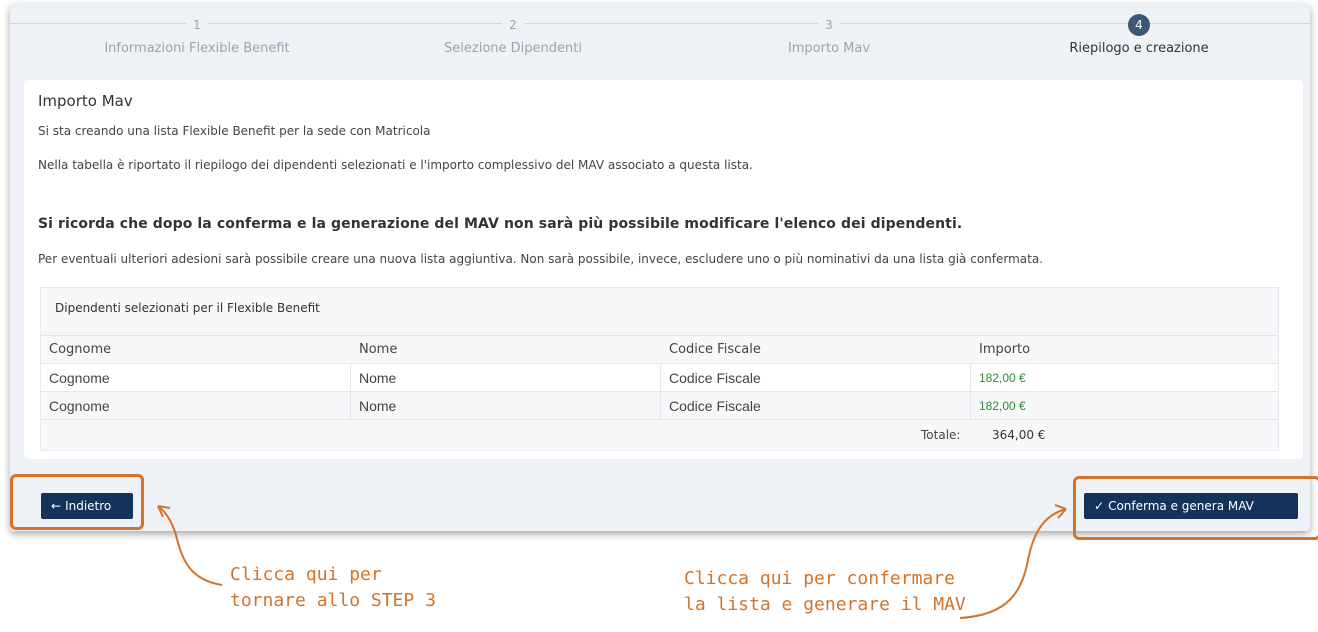  I want to click on confirm-note-line-2: la lista e generare il MAV, so click(825, 604).